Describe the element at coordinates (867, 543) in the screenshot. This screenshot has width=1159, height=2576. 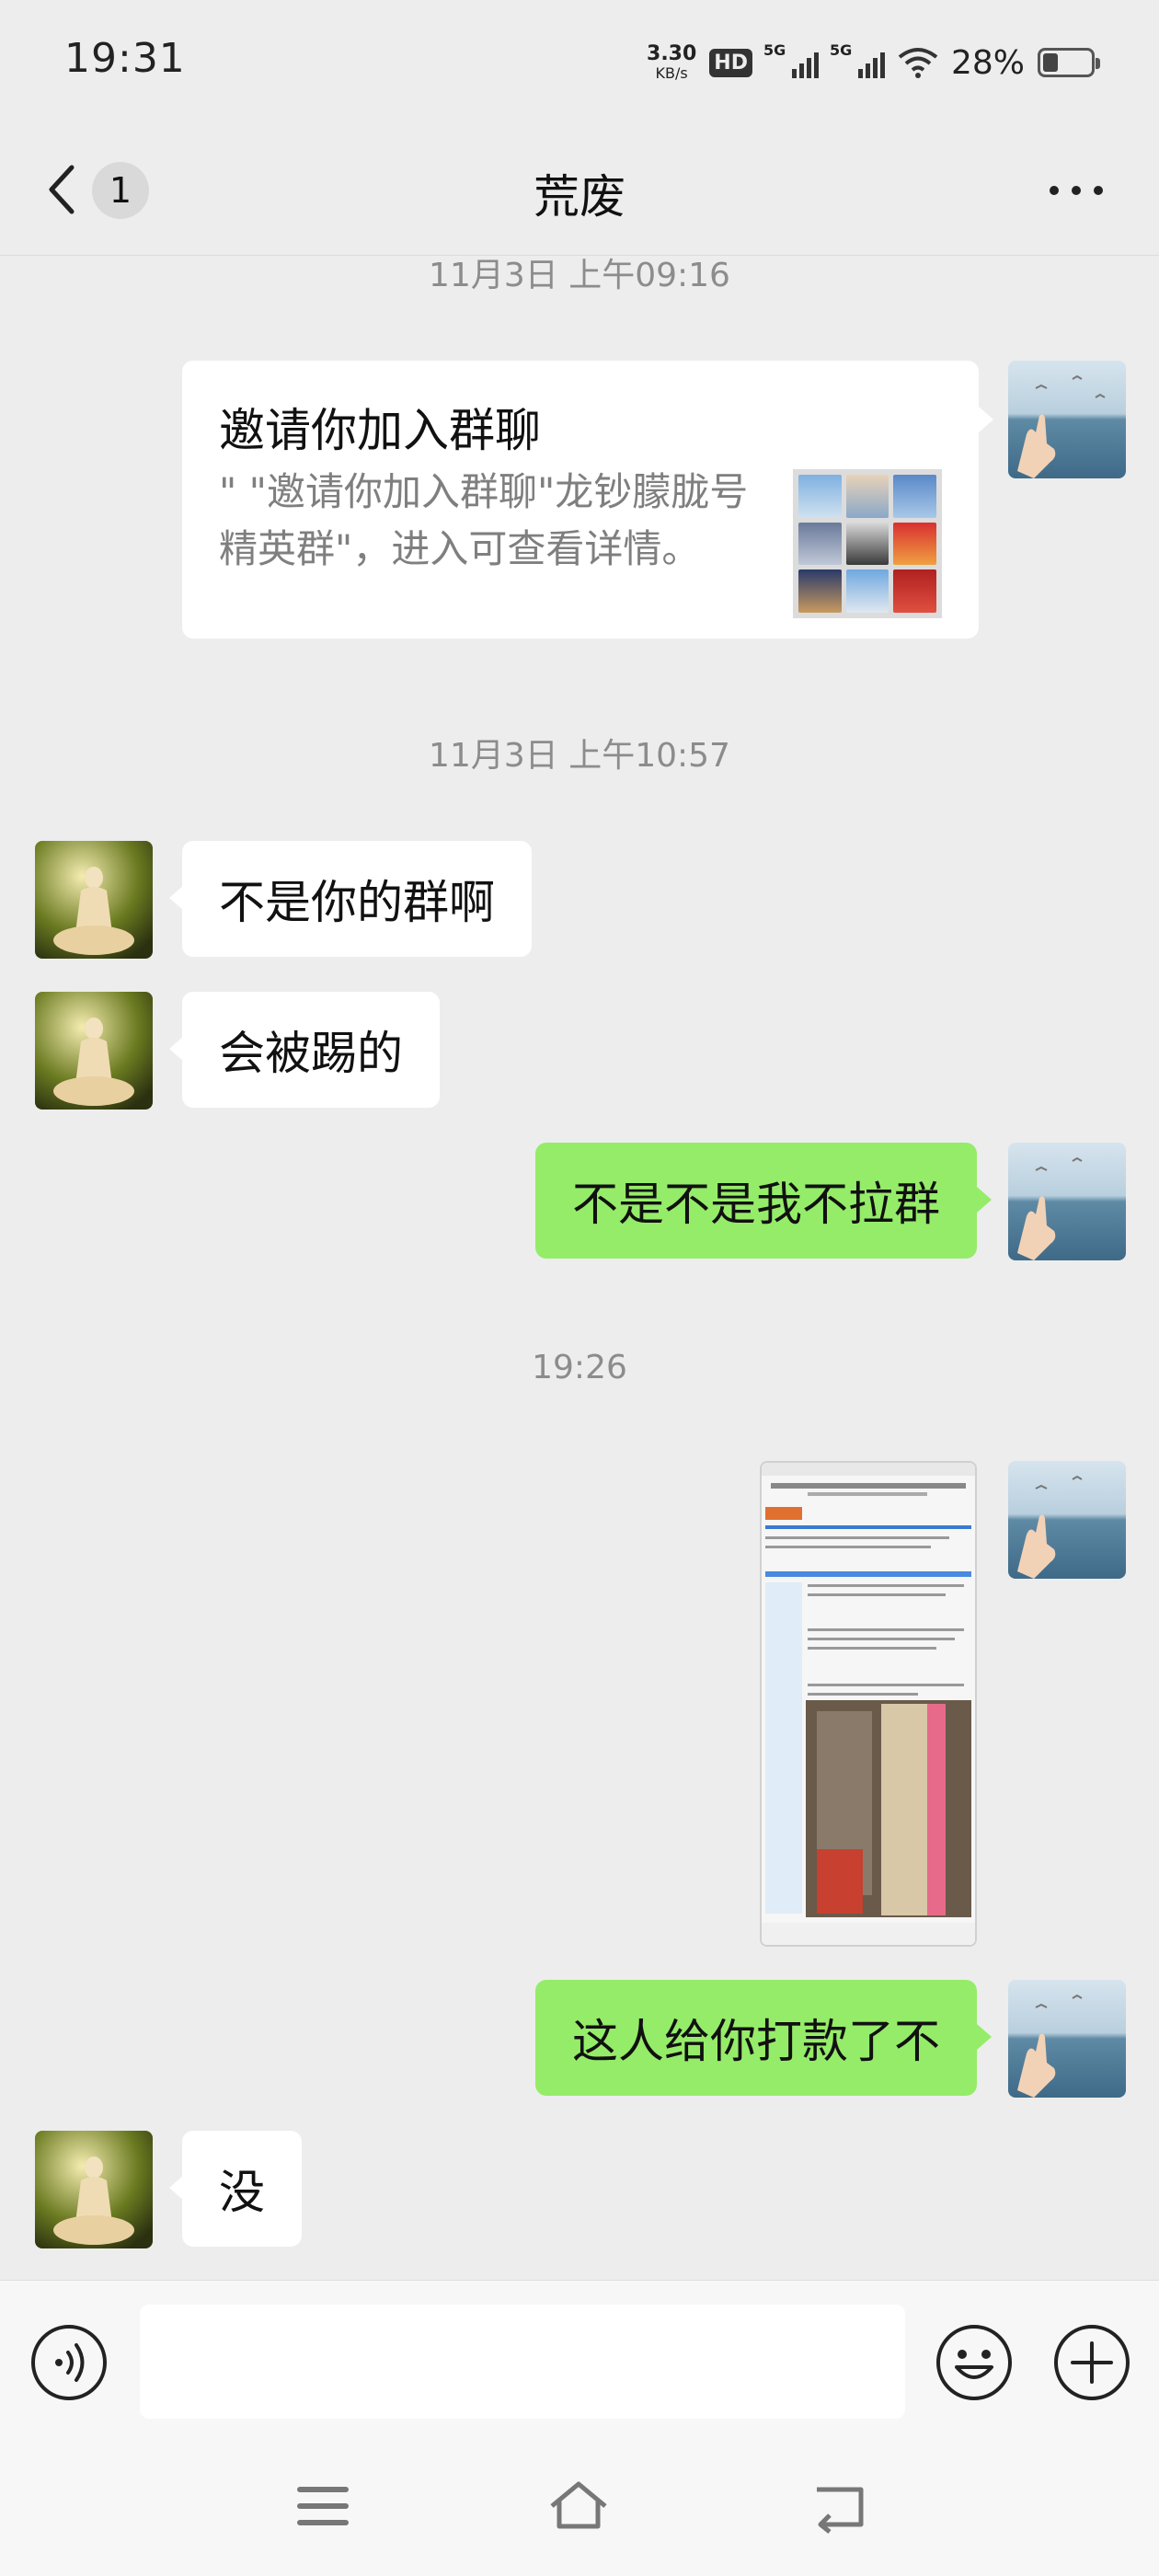
I see `group-avatar-thumbnail` at that location.